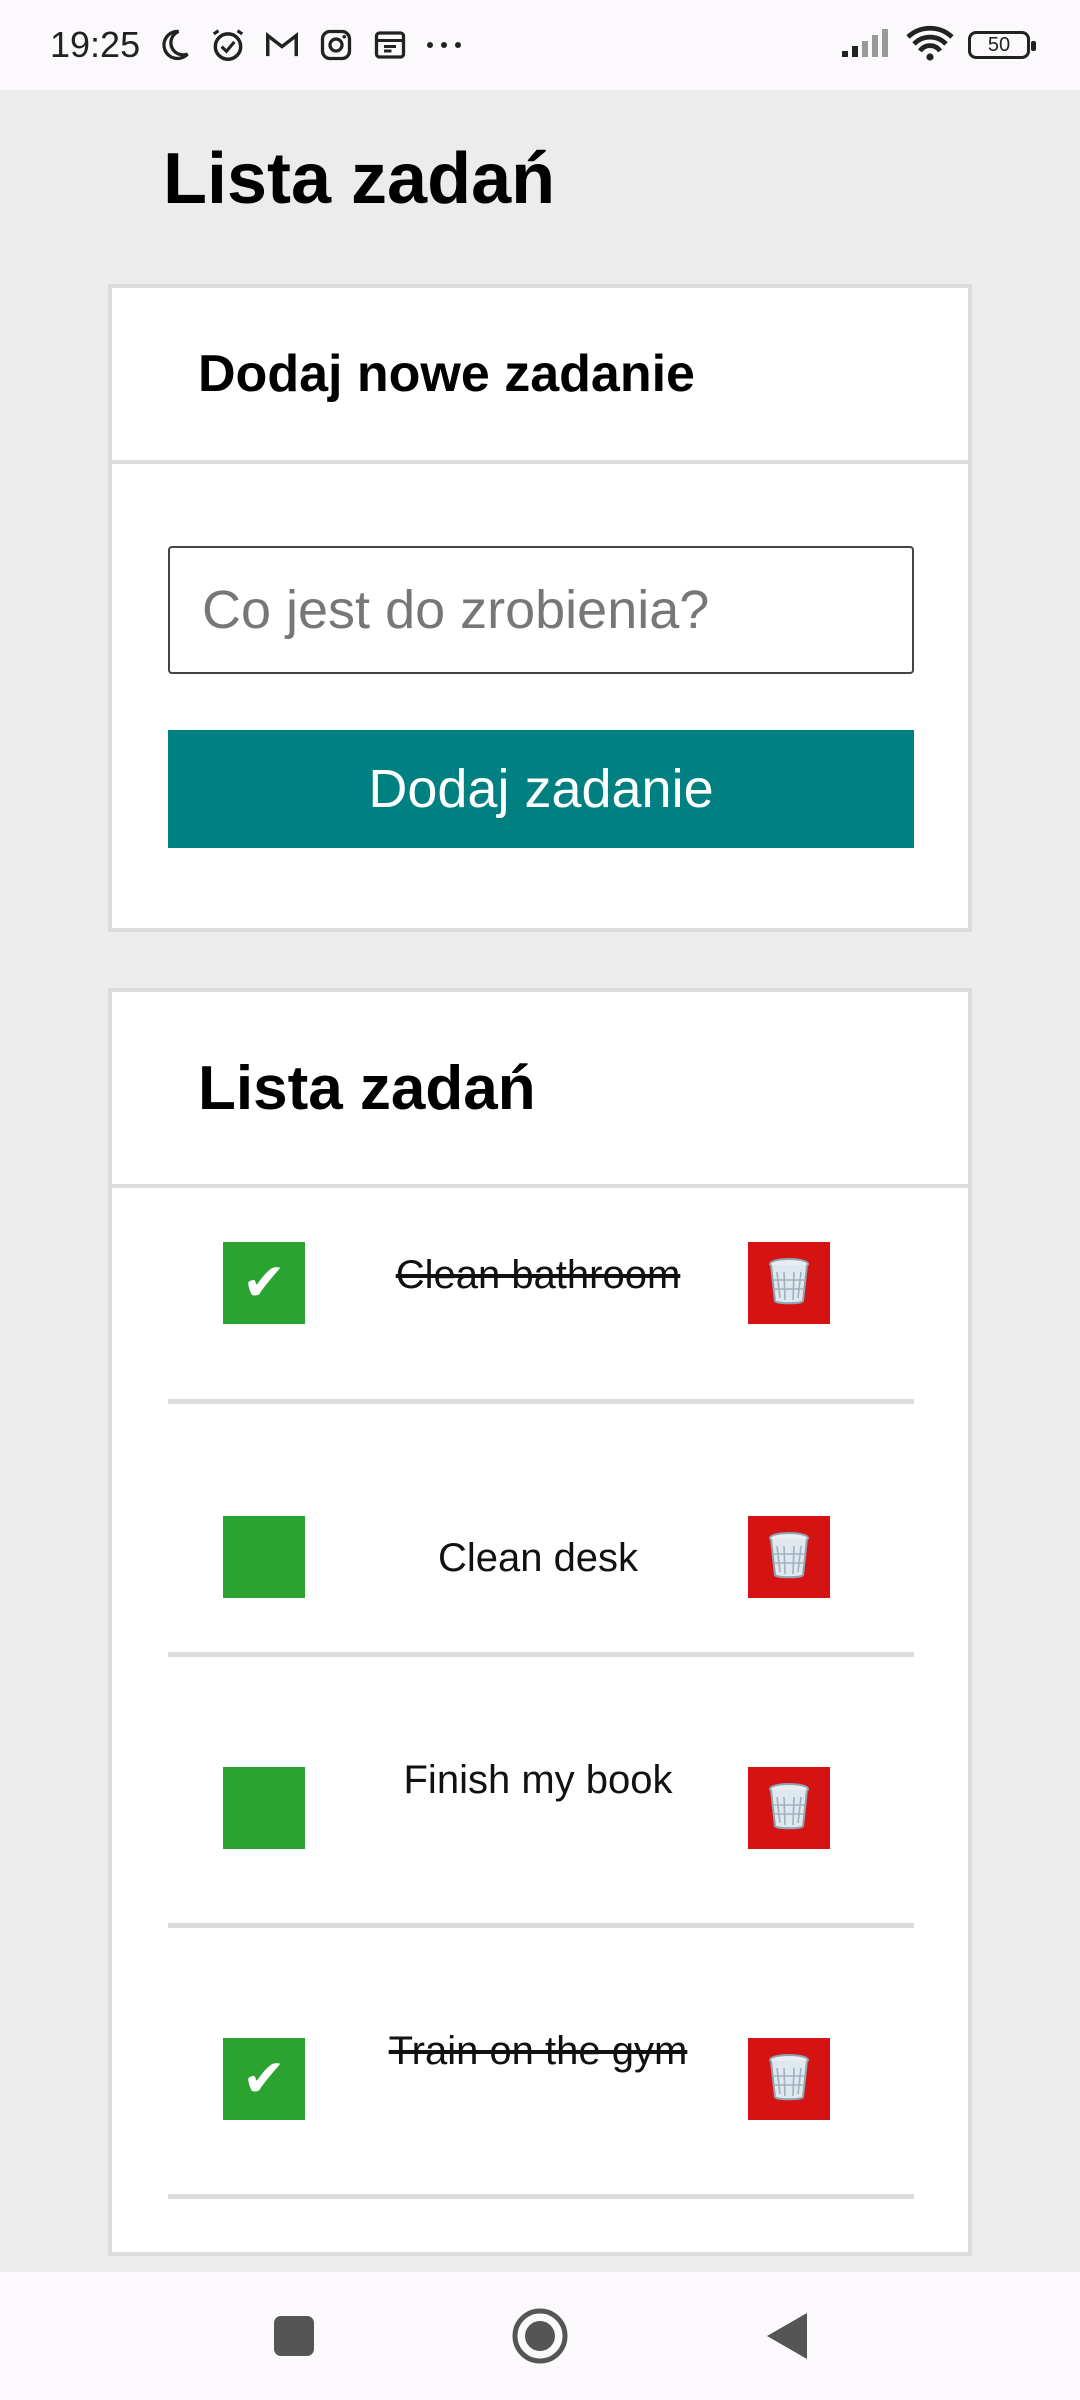 The width and height of the screenshot is (1080, 2400). I want to click on more-dots-icon, so click(444, 45).